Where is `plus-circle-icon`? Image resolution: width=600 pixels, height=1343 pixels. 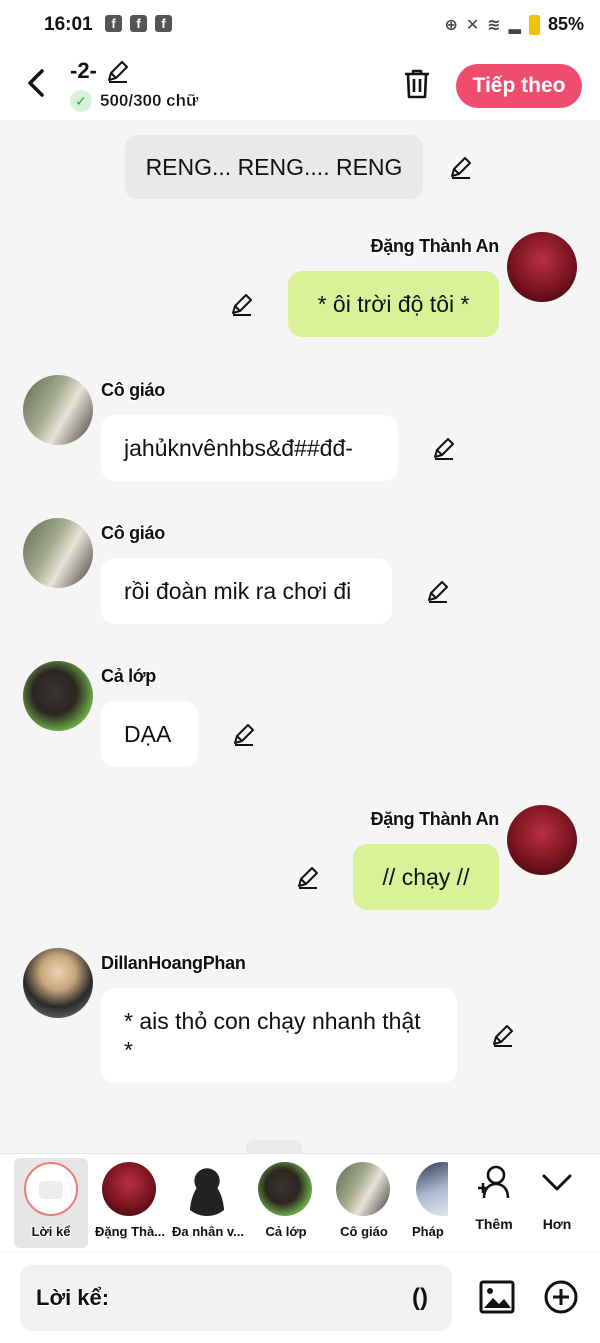 plus-circle-icon is located at coordinates (561, 1297).